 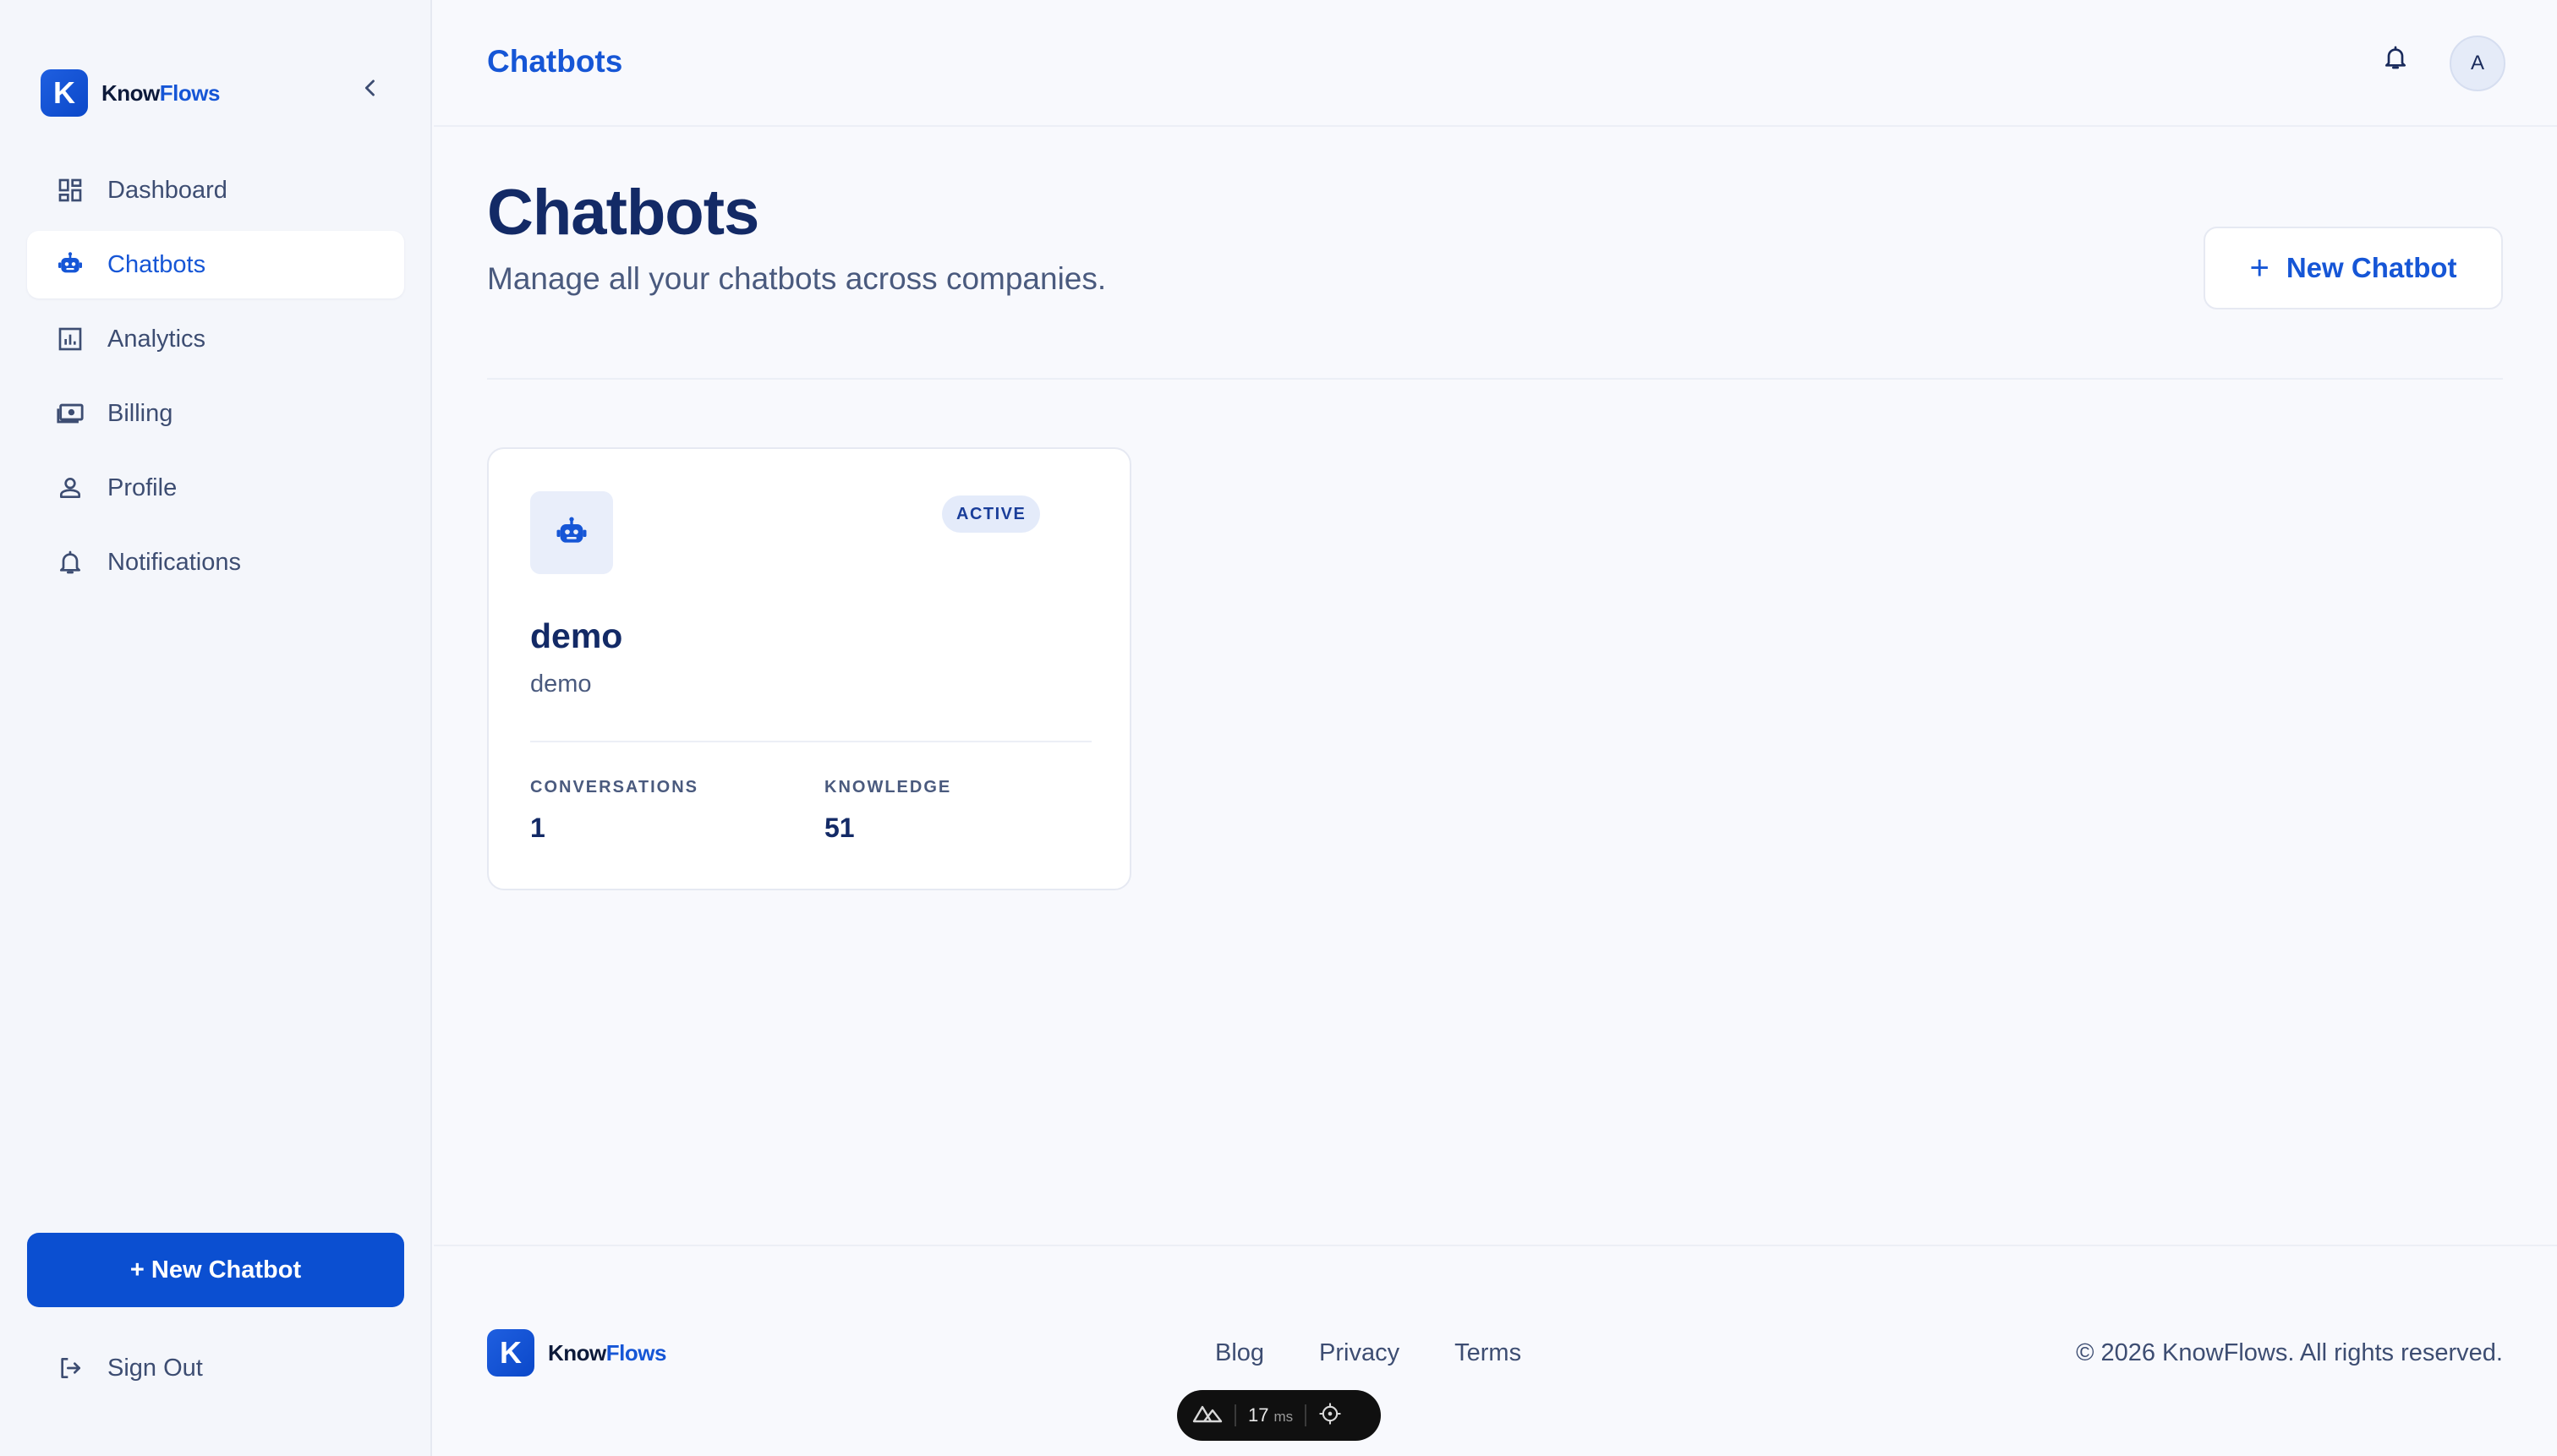 I want to click on card-divider, so click(x=811, y=742).